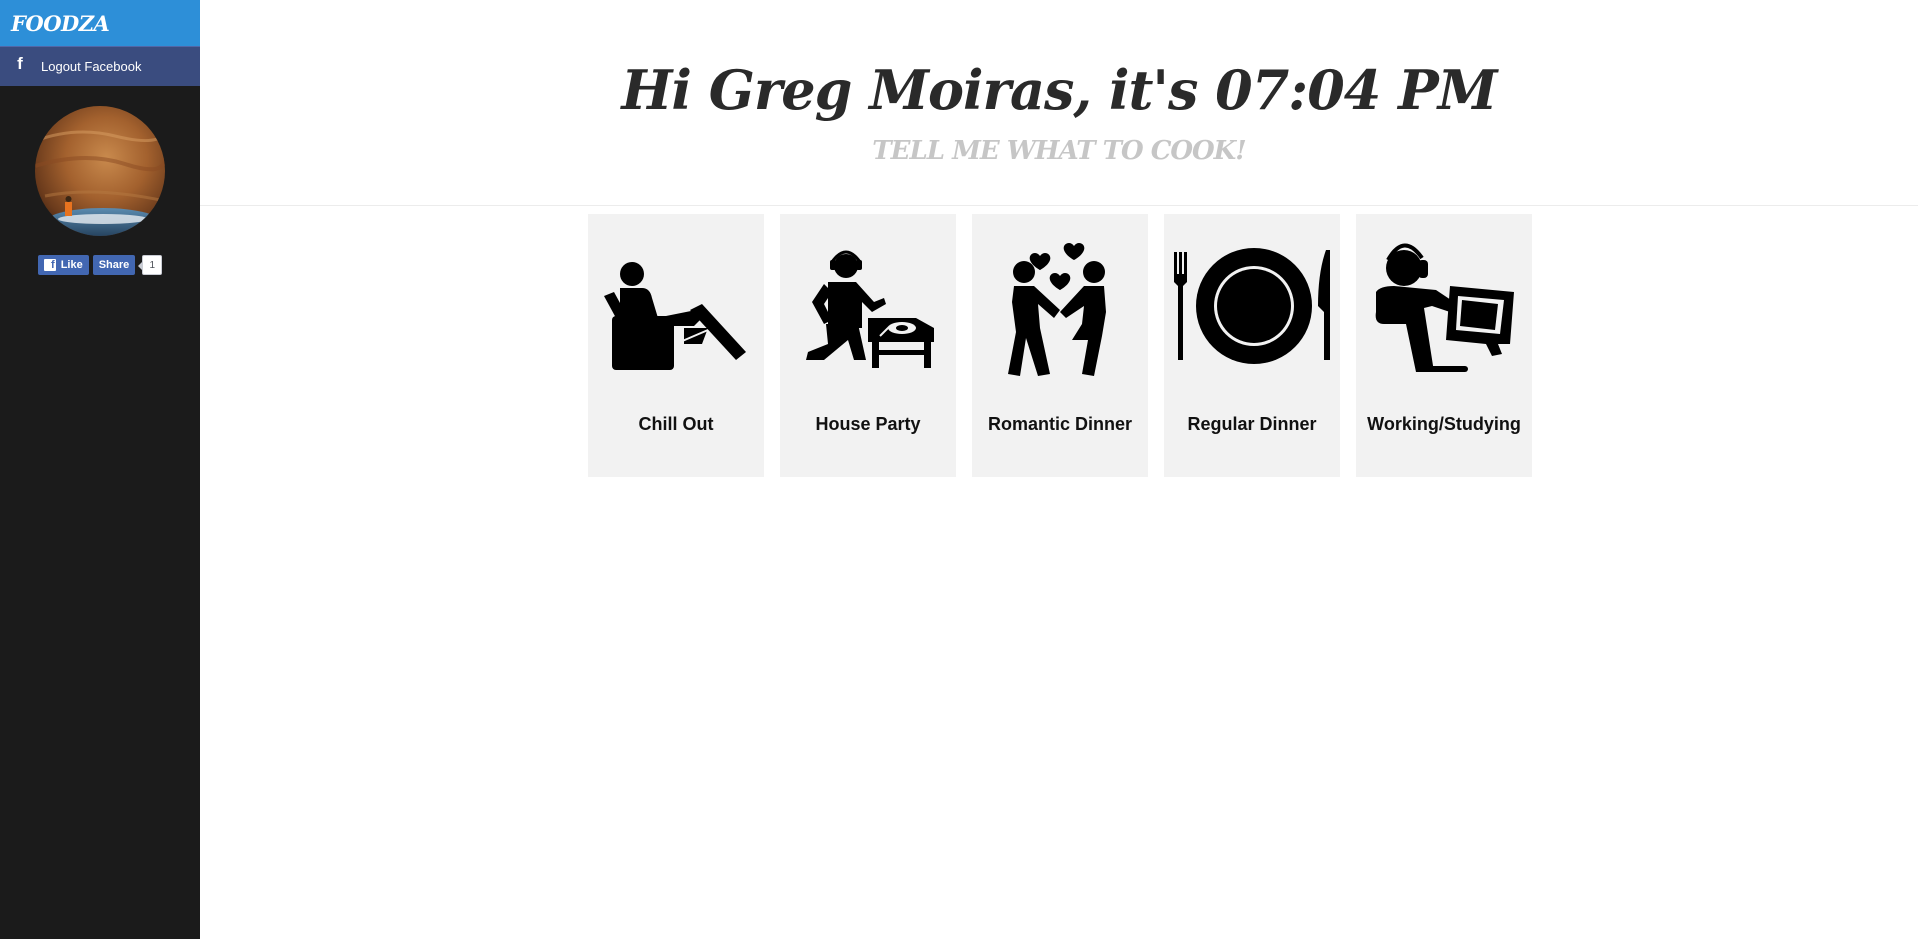 The height and width of the screenshot is (939, 1918). Describe the element at coordinates (676, 307) in the screenshot. I see `armchair-relaxing-icon` at that location.